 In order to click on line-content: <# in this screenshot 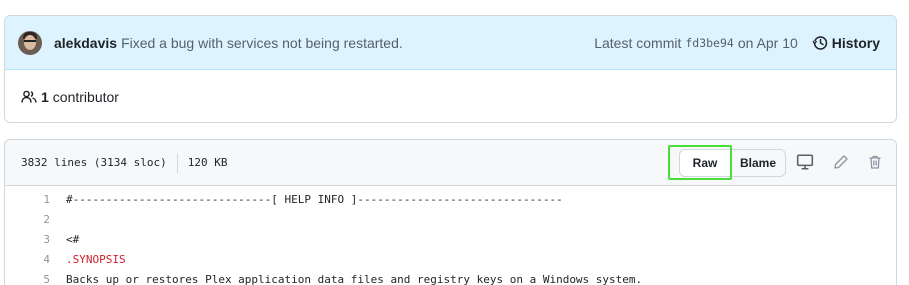, I will do `click(73, 239)`.